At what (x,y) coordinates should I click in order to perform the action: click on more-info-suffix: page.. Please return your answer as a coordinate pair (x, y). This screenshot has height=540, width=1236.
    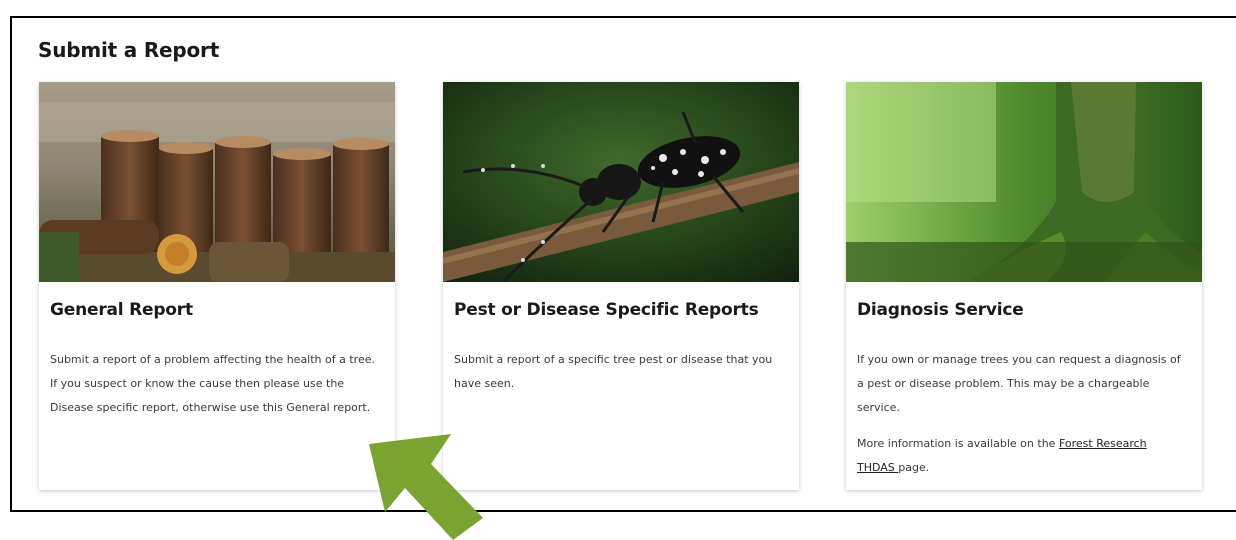
    Looking at the image, I should click on (914, 467).